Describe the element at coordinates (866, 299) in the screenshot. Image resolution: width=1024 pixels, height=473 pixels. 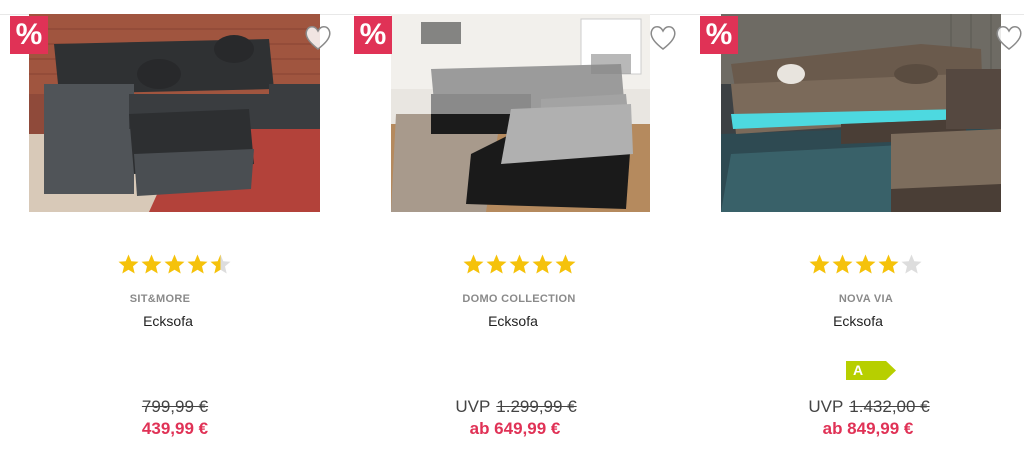
I see `brand-name: NOVA VIA` at that location.